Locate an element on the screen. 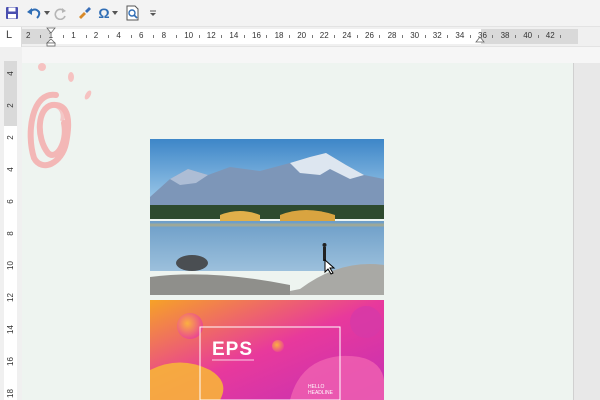  ruler-label: 6 is located at coordinates (141, 35).